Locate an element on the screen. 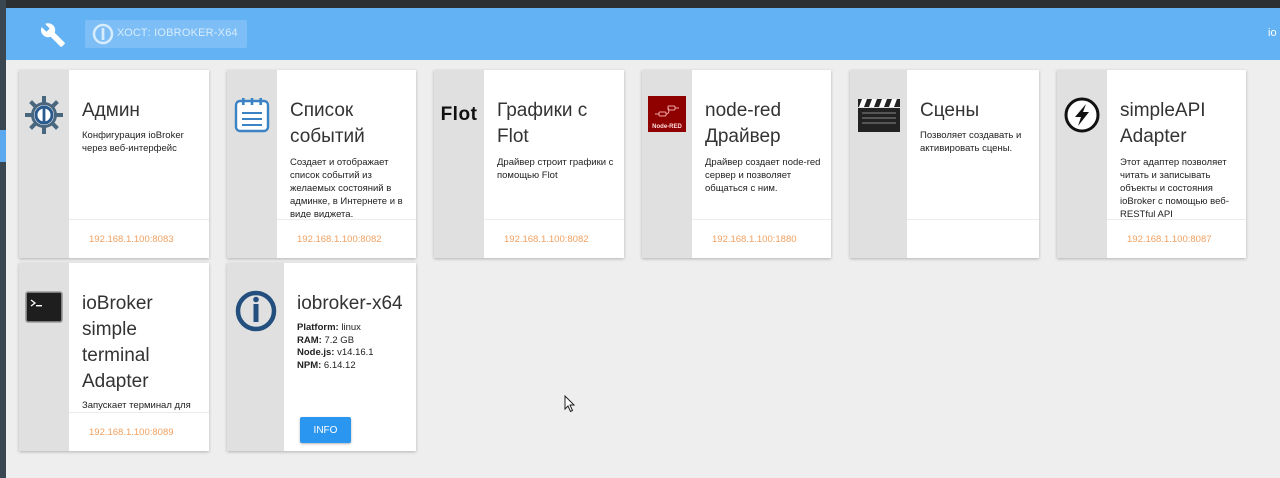  nodejs-value: v14.16.1 is located at coordinates (355, 352).